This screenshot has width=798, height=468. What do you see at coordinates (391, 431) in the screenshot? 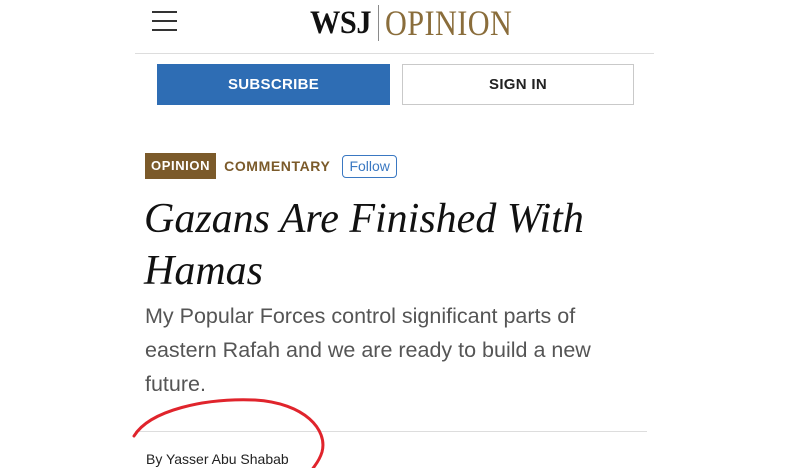
I see `byline-divider` at bounding box center [391, 431].